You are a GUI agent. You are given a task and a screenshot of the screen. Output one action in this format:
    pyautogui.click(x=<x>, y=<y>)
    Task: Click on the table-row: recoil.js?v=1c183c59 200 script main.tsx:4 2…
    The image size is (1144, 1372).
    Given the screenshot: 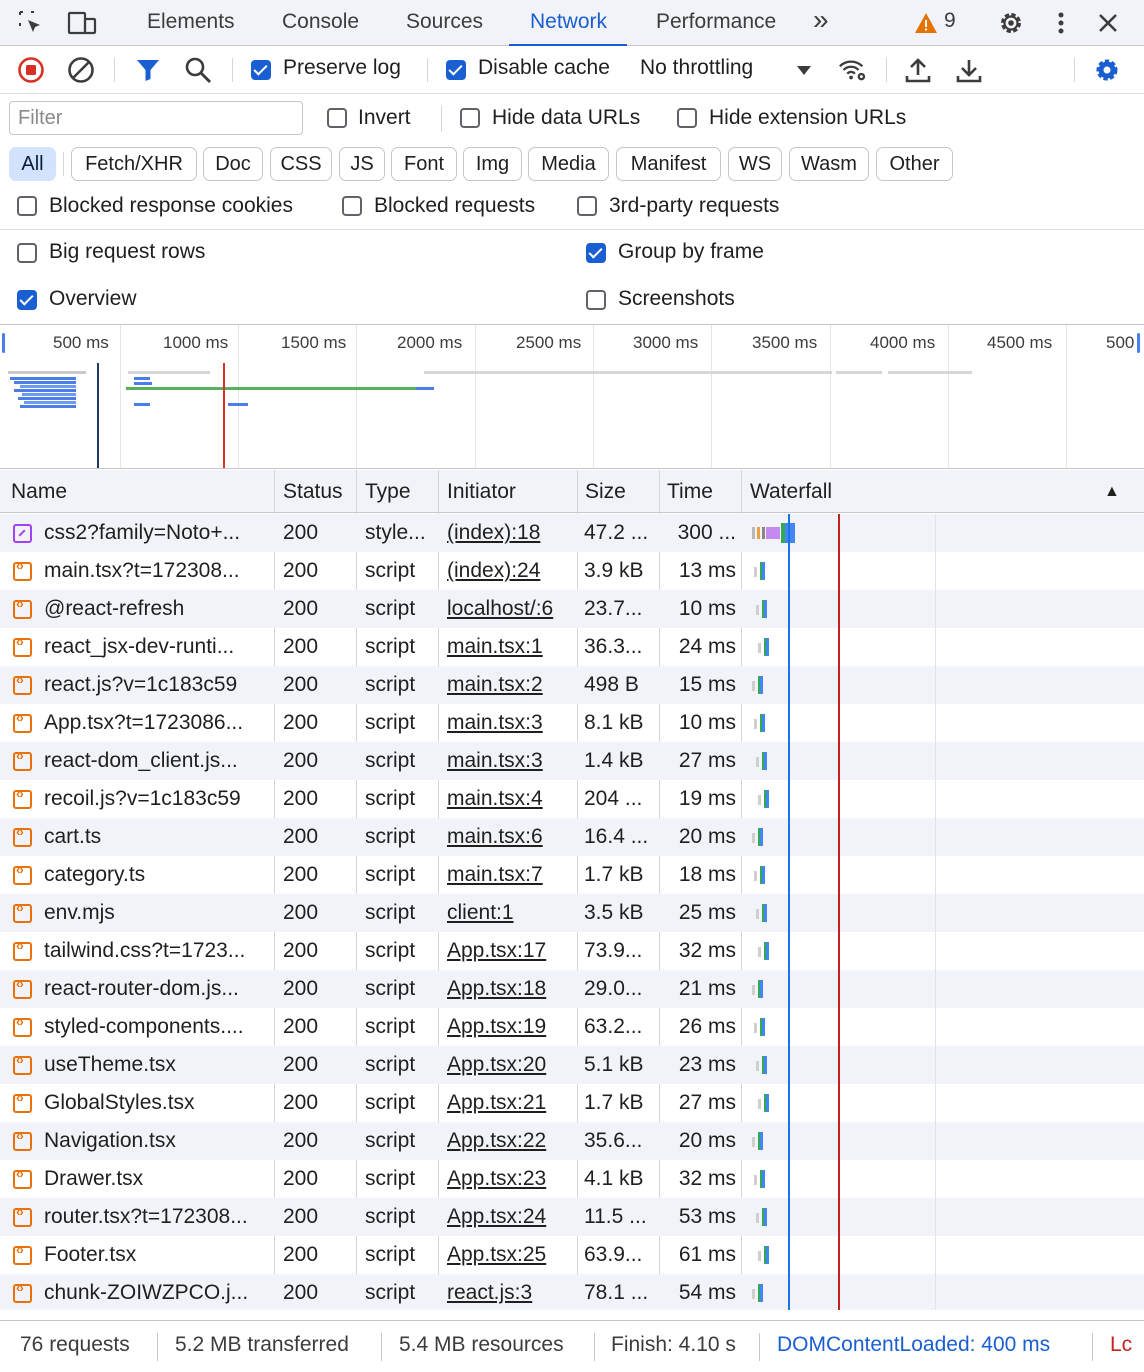 What is the action you would take?
    pyautogui.click(x=572, y=799)
    